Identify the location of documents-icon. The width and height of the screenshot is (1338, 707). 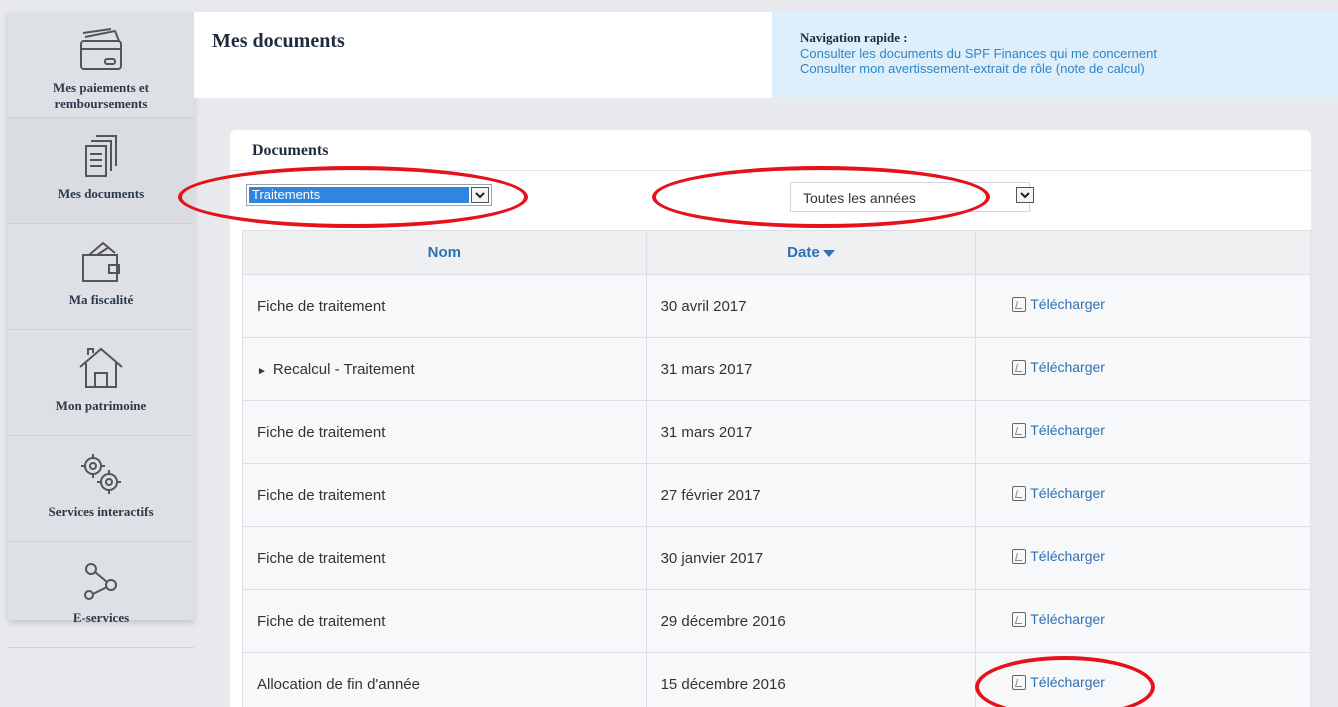
(101, 156).